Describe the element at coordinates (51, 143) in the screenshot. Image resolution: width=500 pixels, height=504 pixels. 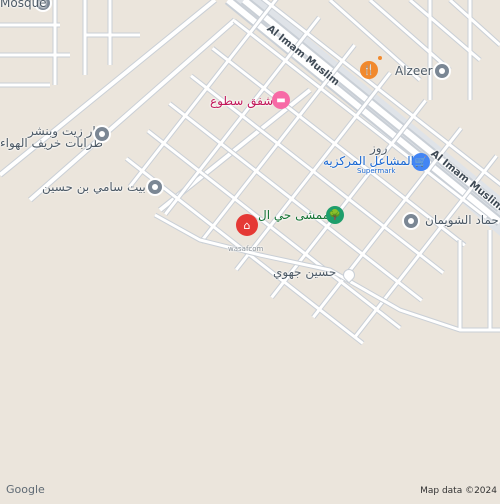
I see `poi-label-tarab: طرابات خريف الهواء` at that location.